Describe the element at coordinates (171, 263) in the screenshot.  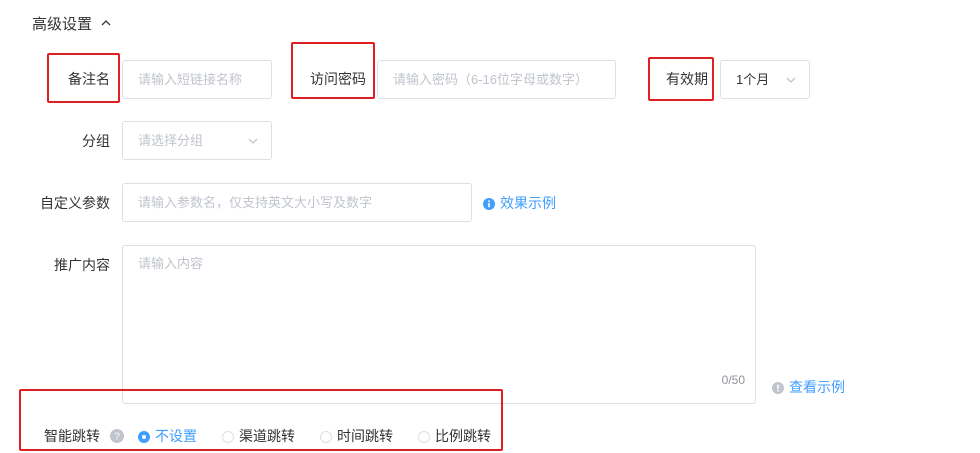
I see `promo-placeholder: 请输入内容` at that location.